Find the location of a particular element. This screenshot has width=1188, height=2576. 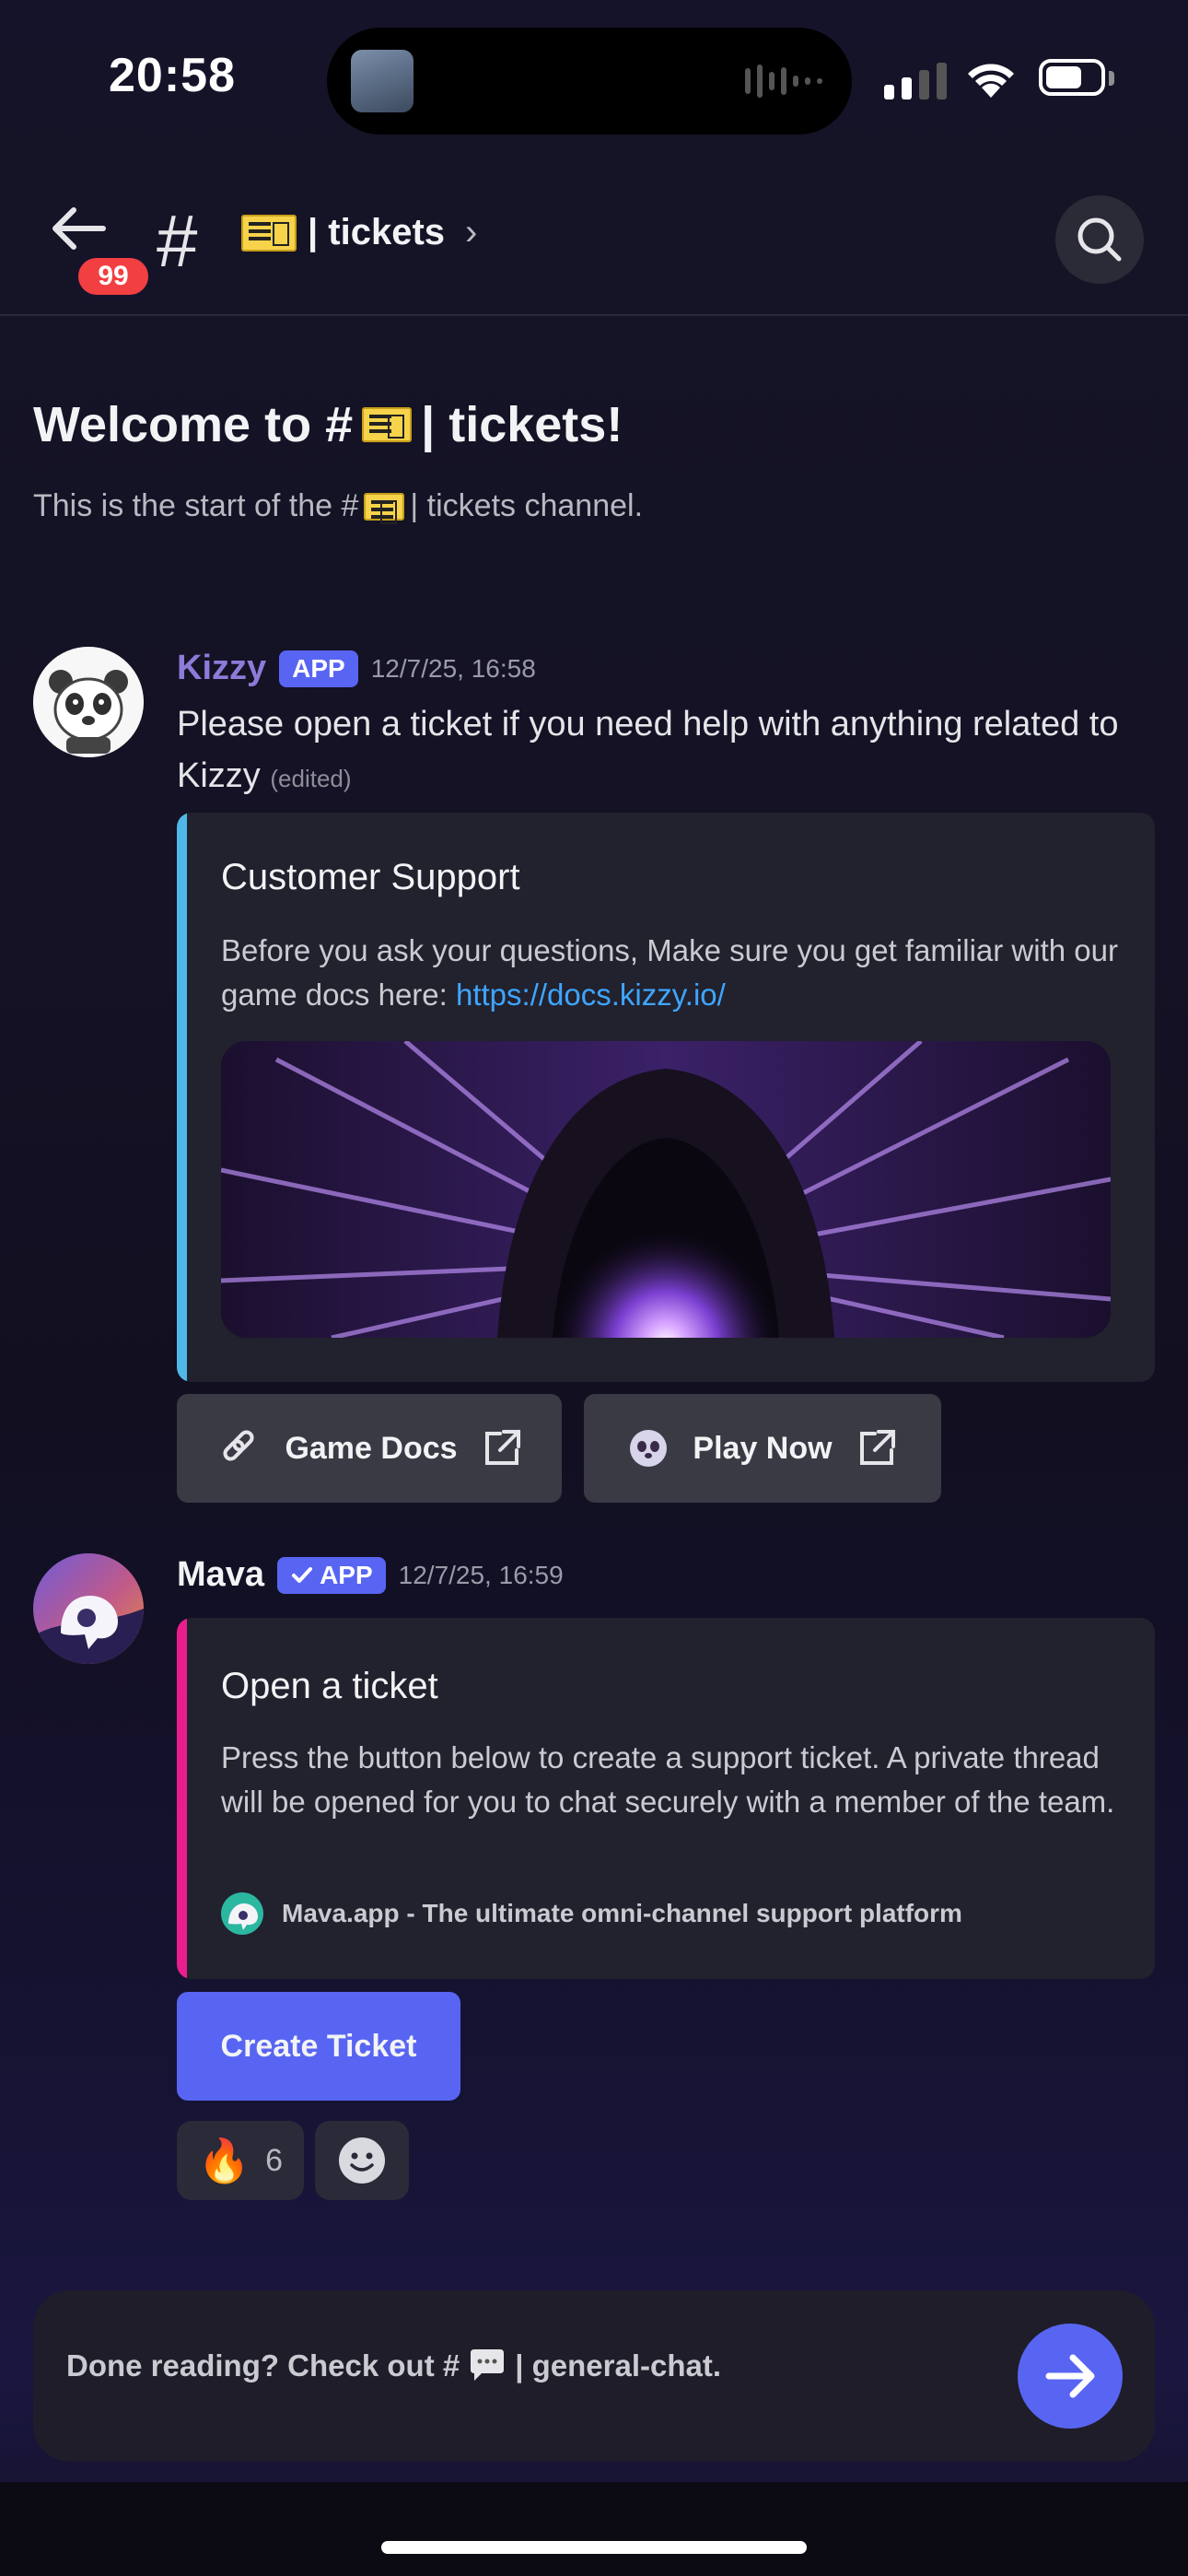

mava-avatar is located at coordinates (88, 1608).